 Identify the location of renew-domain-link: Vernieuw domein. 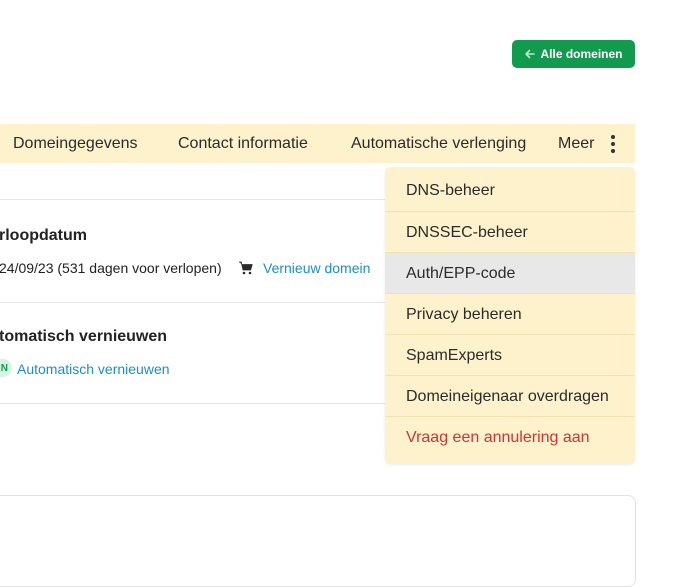
(316, 268).